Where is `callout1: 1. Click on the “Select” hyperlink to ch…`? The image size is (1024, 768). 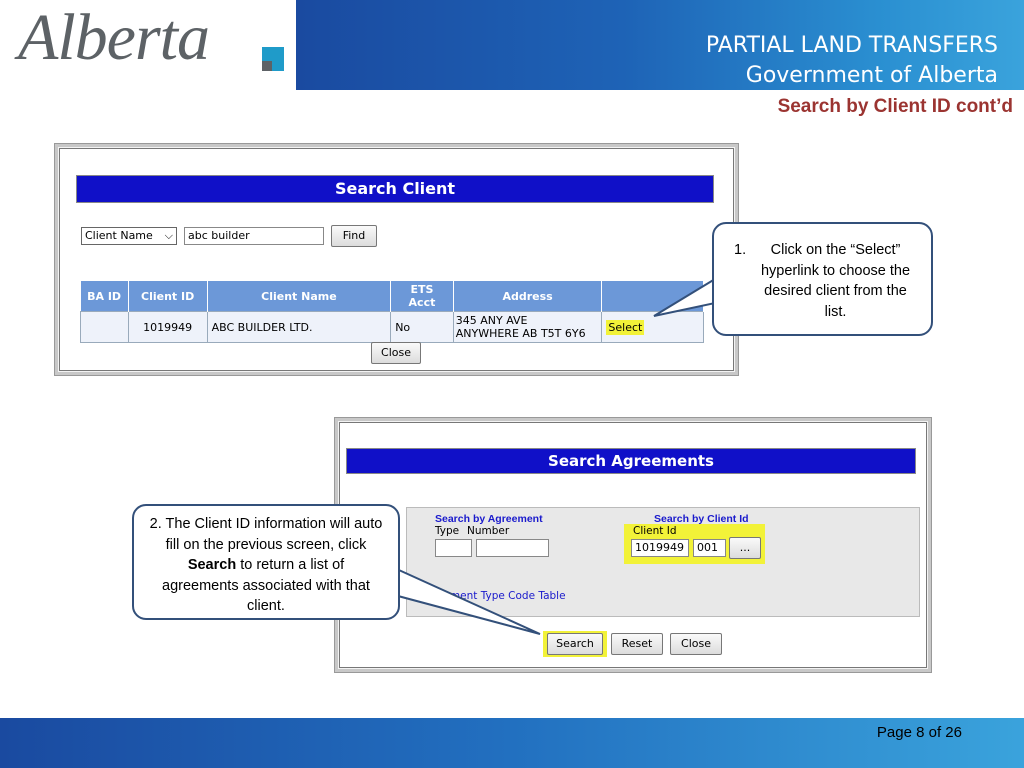
callout1: 1. Click on the “Select” hyperlink to ch… is located at coordinates (822, 279).